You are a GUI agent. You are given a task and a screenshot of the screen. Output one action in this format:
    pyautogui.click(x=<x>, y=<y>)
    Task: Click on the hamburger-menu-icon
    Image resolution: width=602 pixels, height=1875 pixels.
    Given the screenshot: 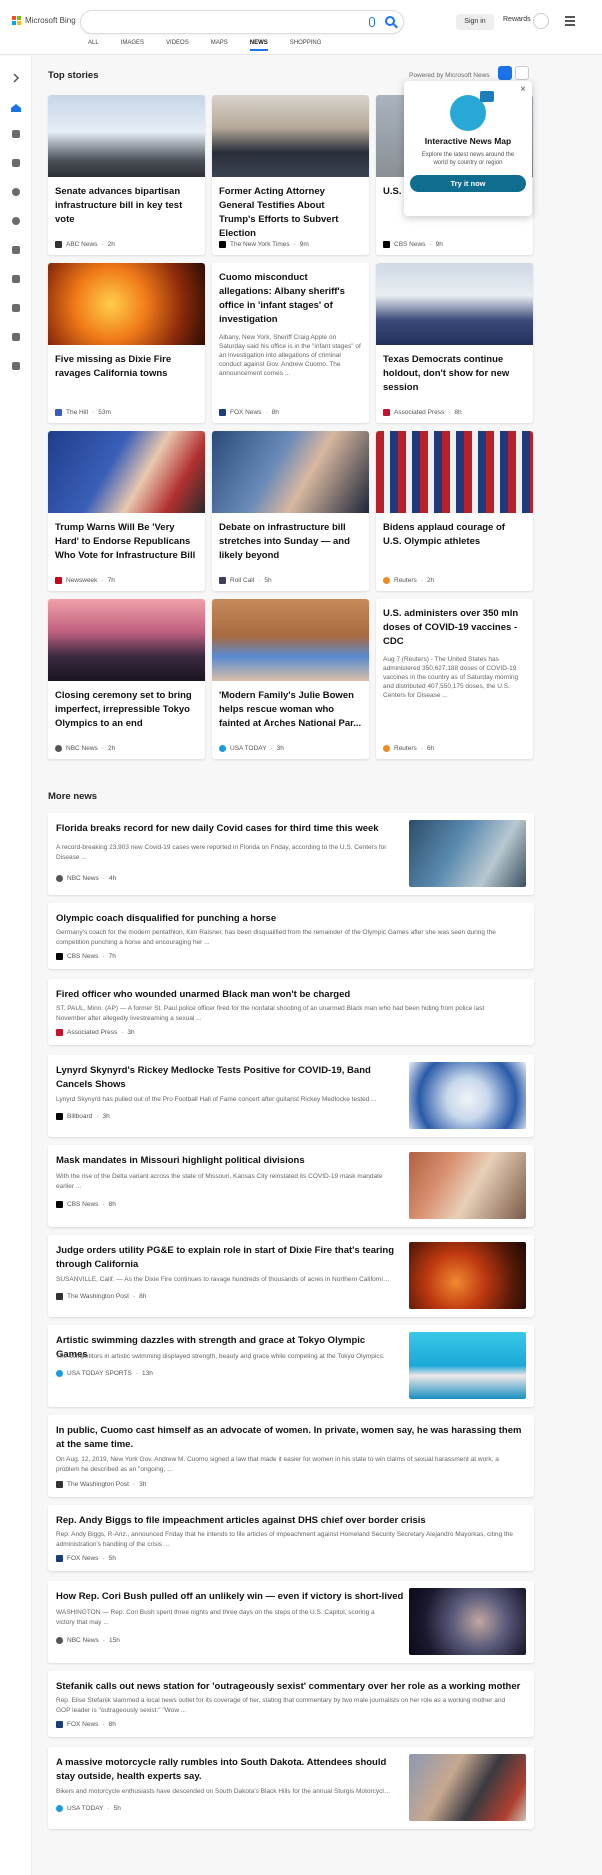 What is the action you would take?
    pyautogui.click(x=570, y=22)
    